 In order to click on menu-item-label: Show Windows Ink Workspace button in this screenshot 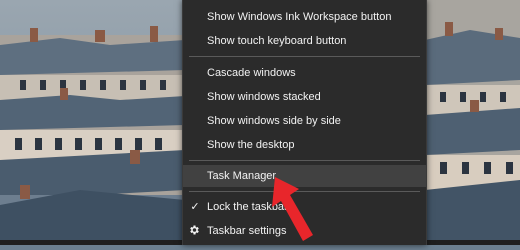, I will do `click(299, 17)`.